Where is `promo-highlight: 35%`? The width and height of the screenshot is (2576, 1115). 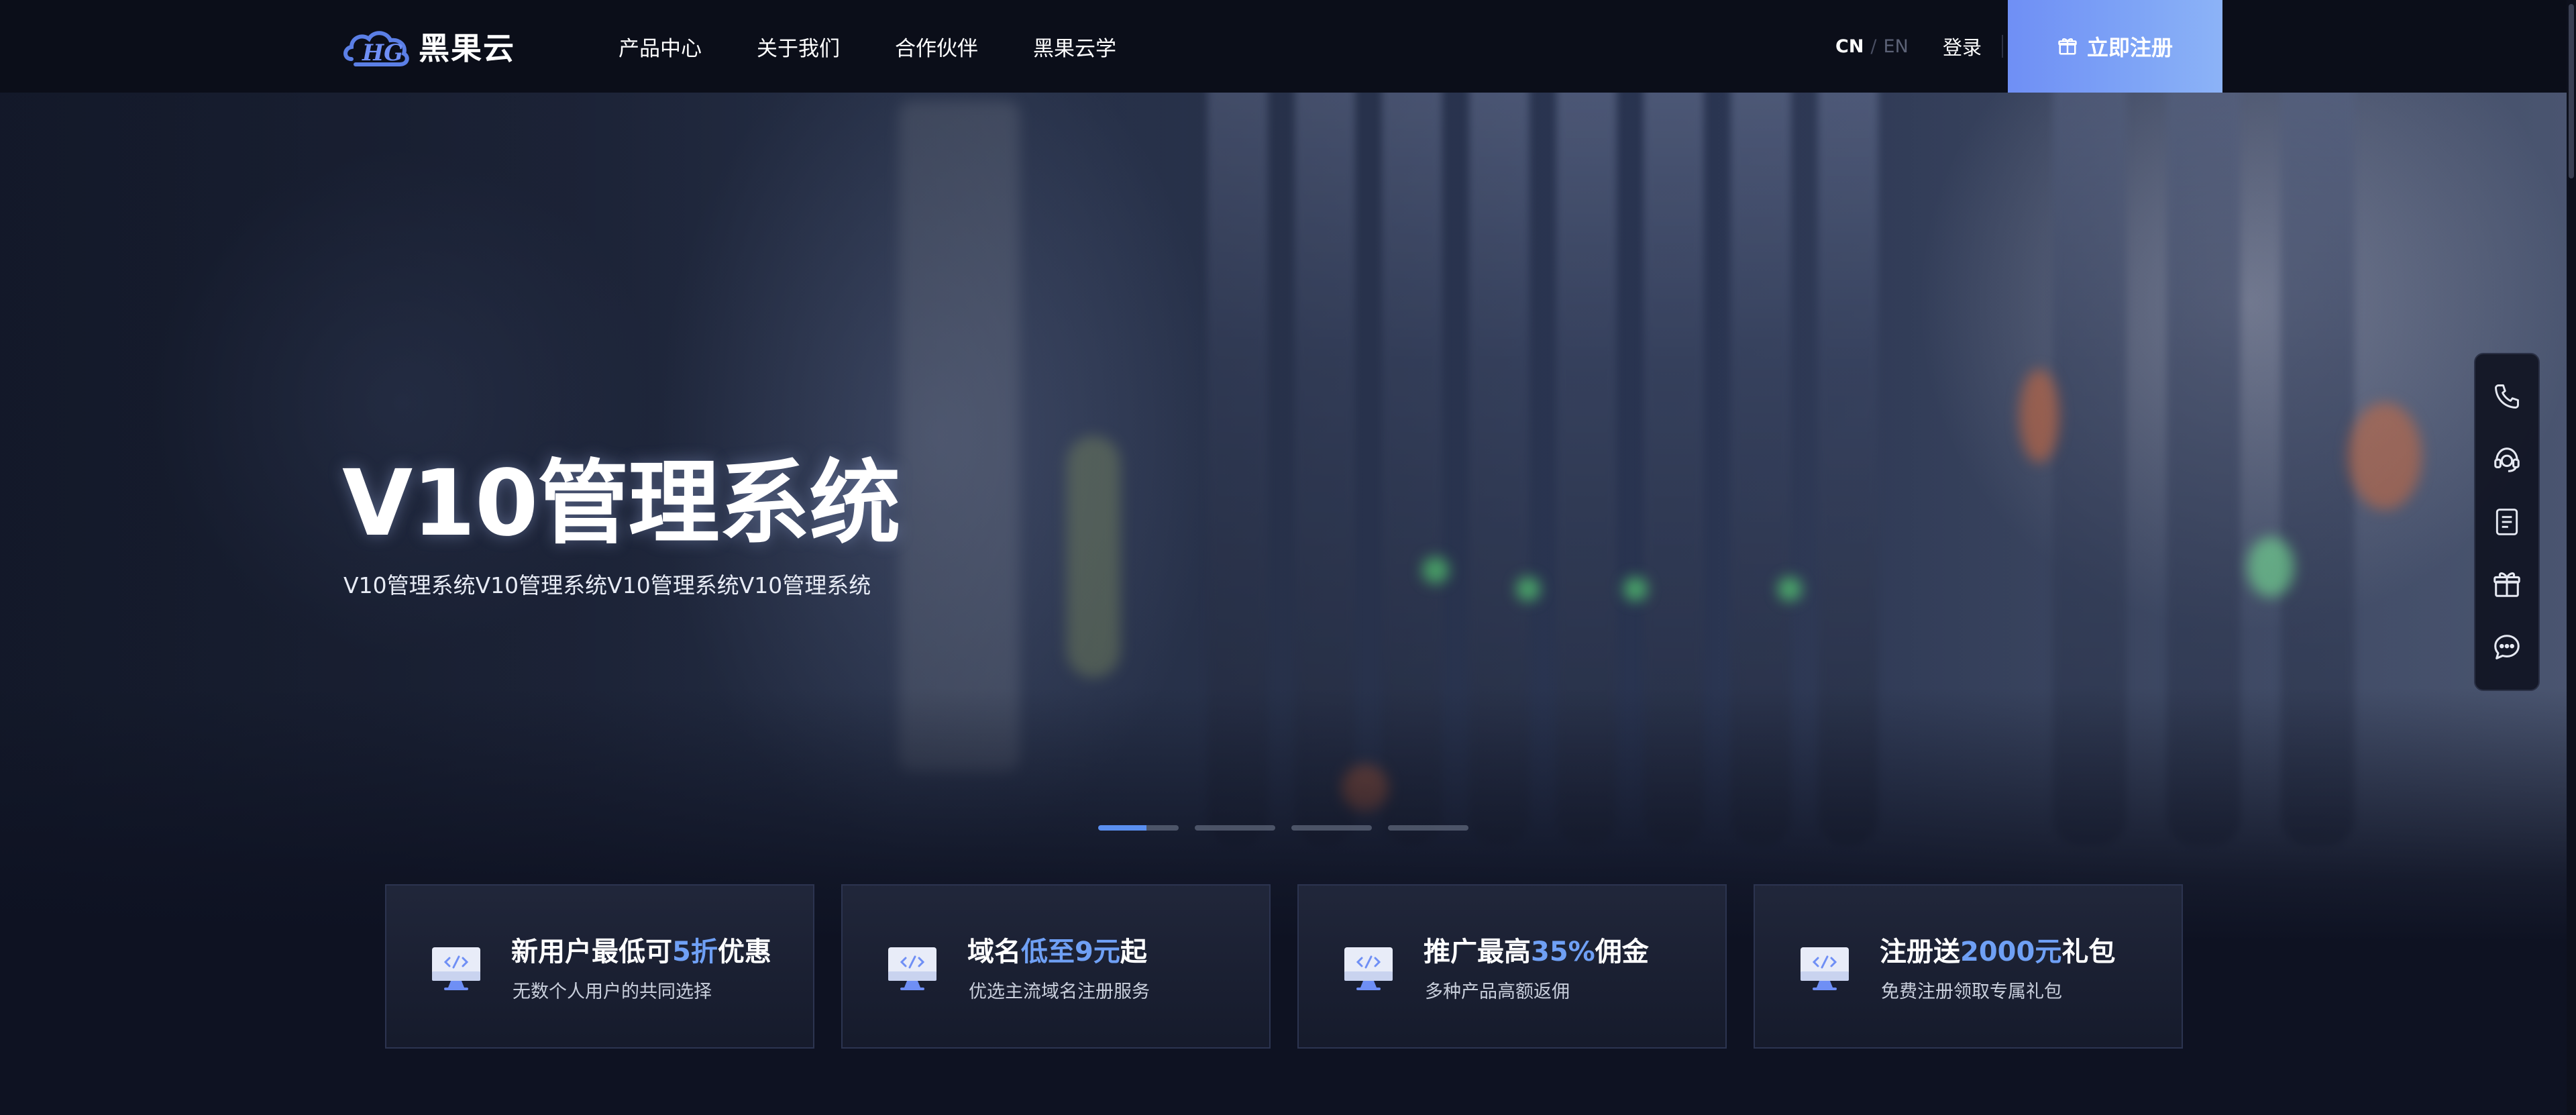 promo-highlight: 35% is located at coordinates (1563, 952).